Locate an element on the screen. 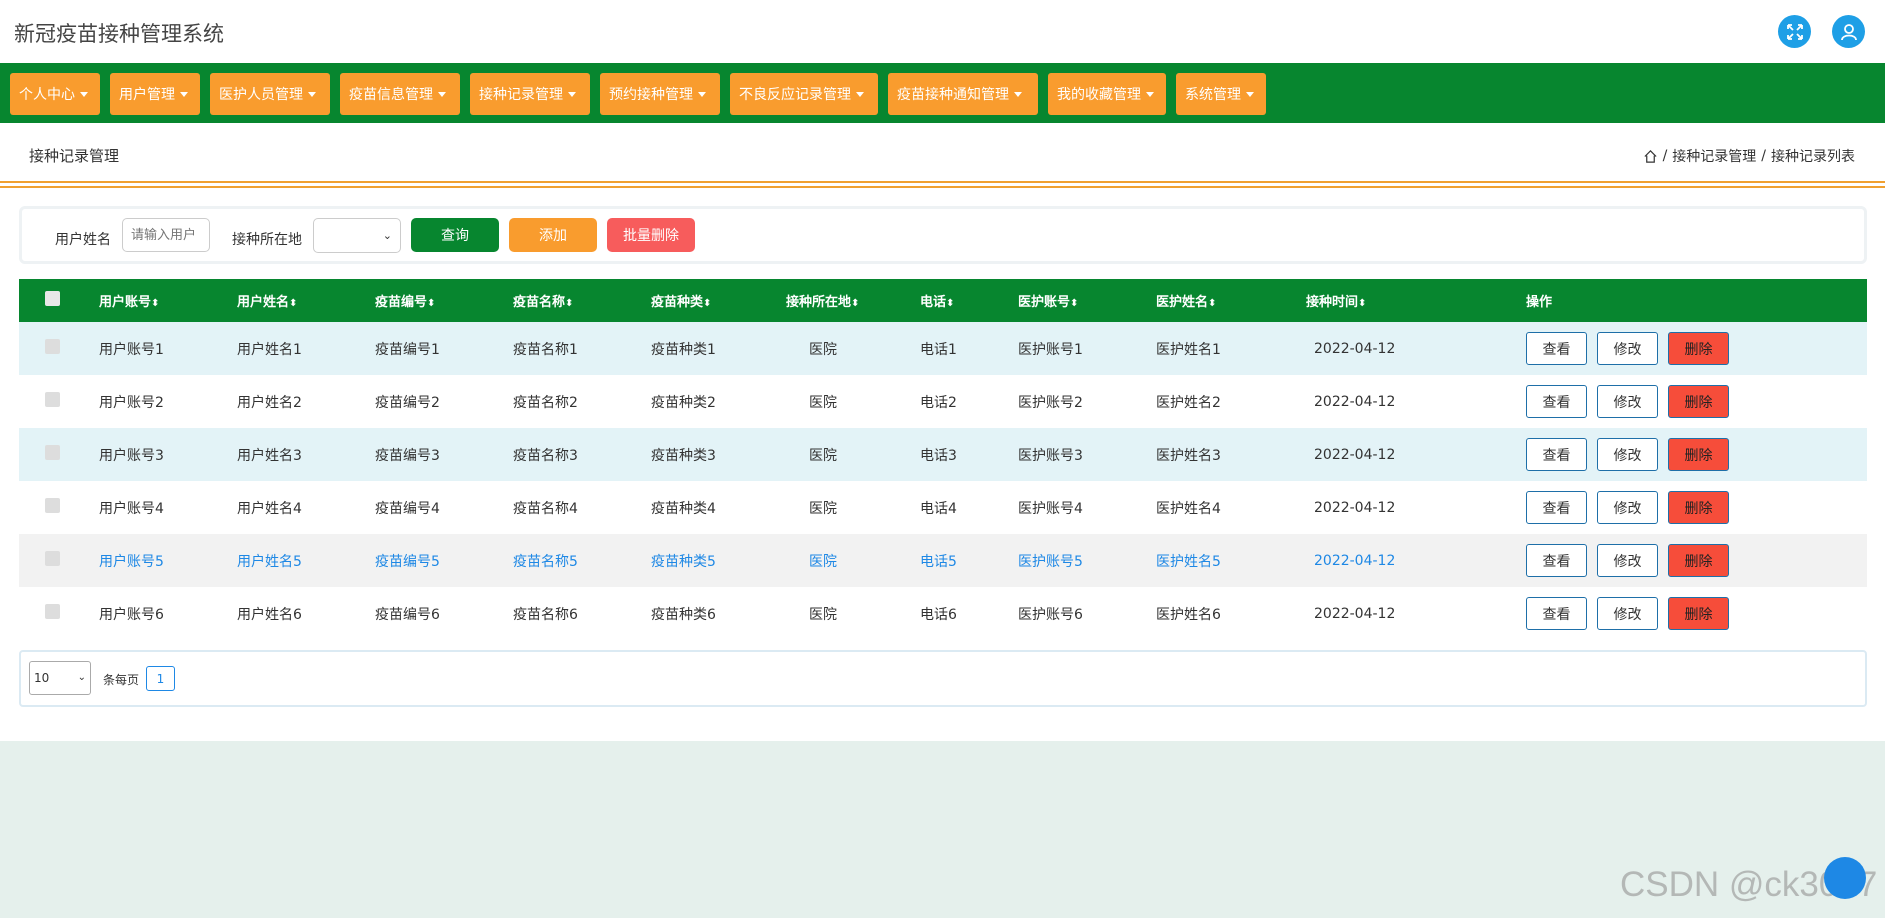 This screenshot has width=1885, height=918. breadcrumb-item: 接种记录管理 is located at coordinates (1714, 156).